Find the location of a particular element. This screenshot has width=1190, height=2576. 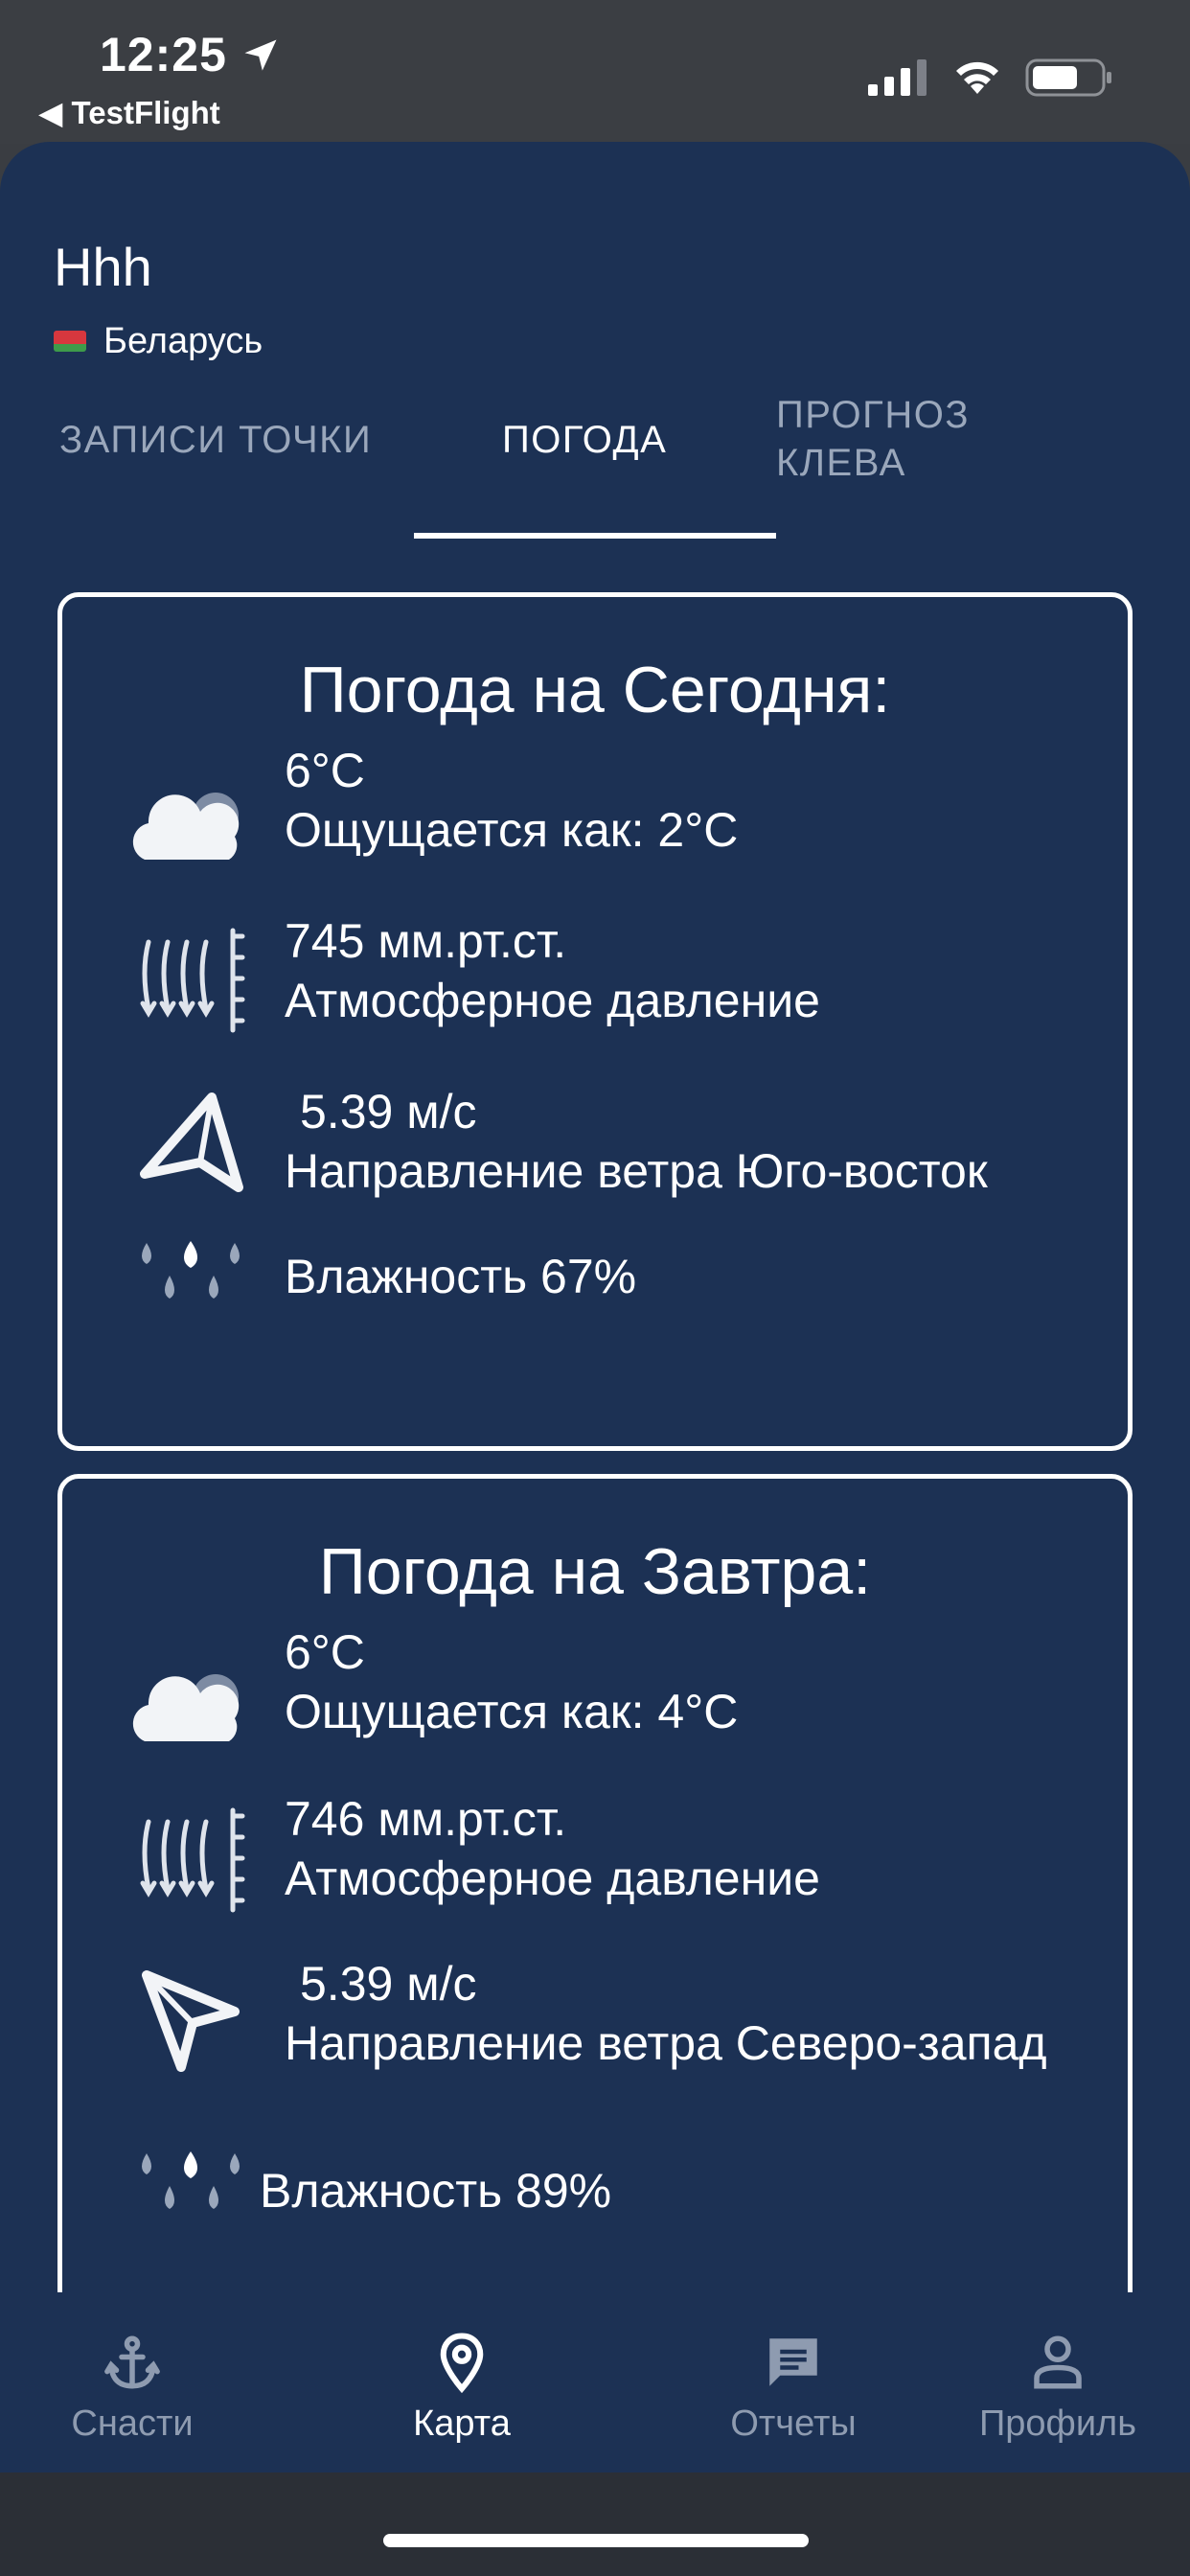

tab-bar: ЗАПИСИ ТОЧКИ ПОГОДА ПРОГНОЗ КЛЕВА is located at coordinates (595, 444).